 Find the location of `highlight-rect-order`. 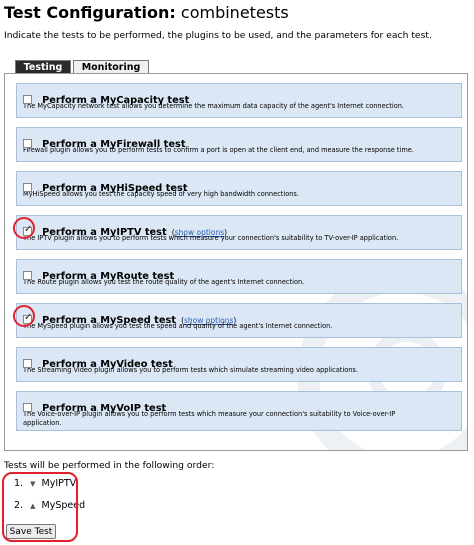

highlight-rect-order is located at coordinates (40, 507).